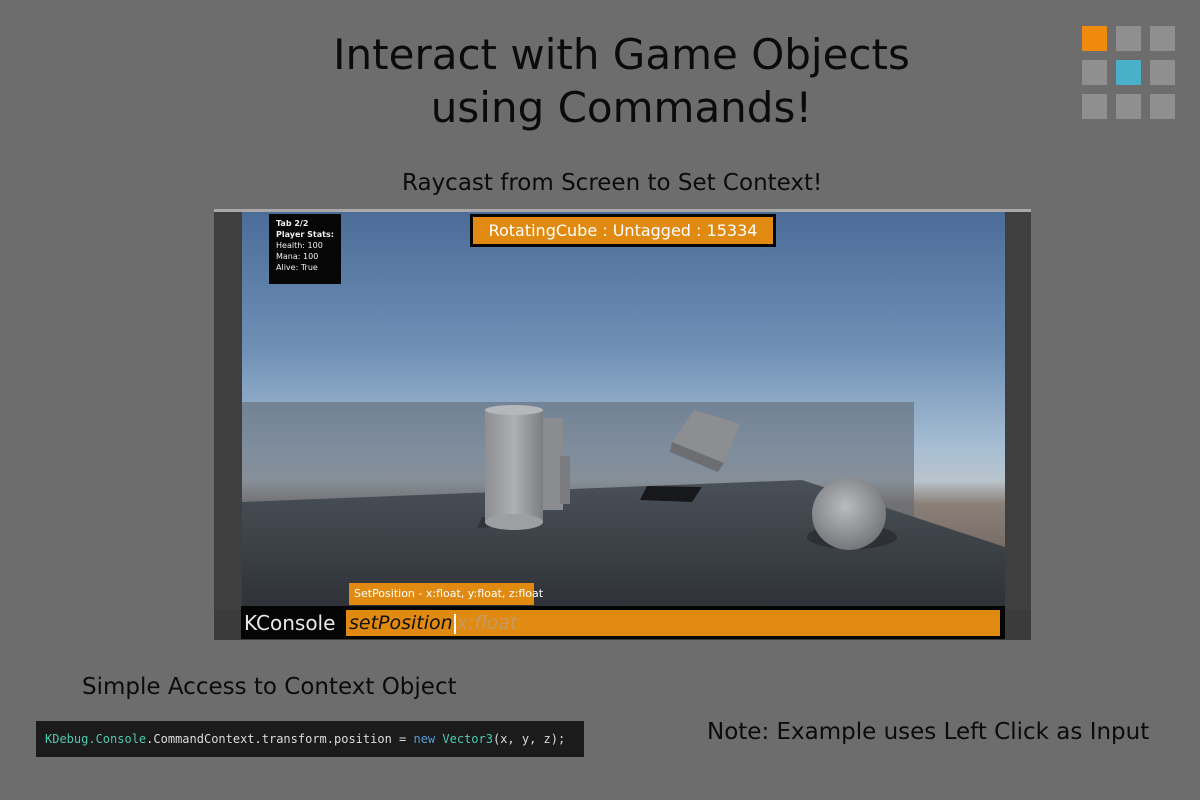 This screenshot has width=1200, height=800. What do you see at coordinates (671, 494) in the screenshot?
I see `cube-shadow` at bounding box center [671, 494].